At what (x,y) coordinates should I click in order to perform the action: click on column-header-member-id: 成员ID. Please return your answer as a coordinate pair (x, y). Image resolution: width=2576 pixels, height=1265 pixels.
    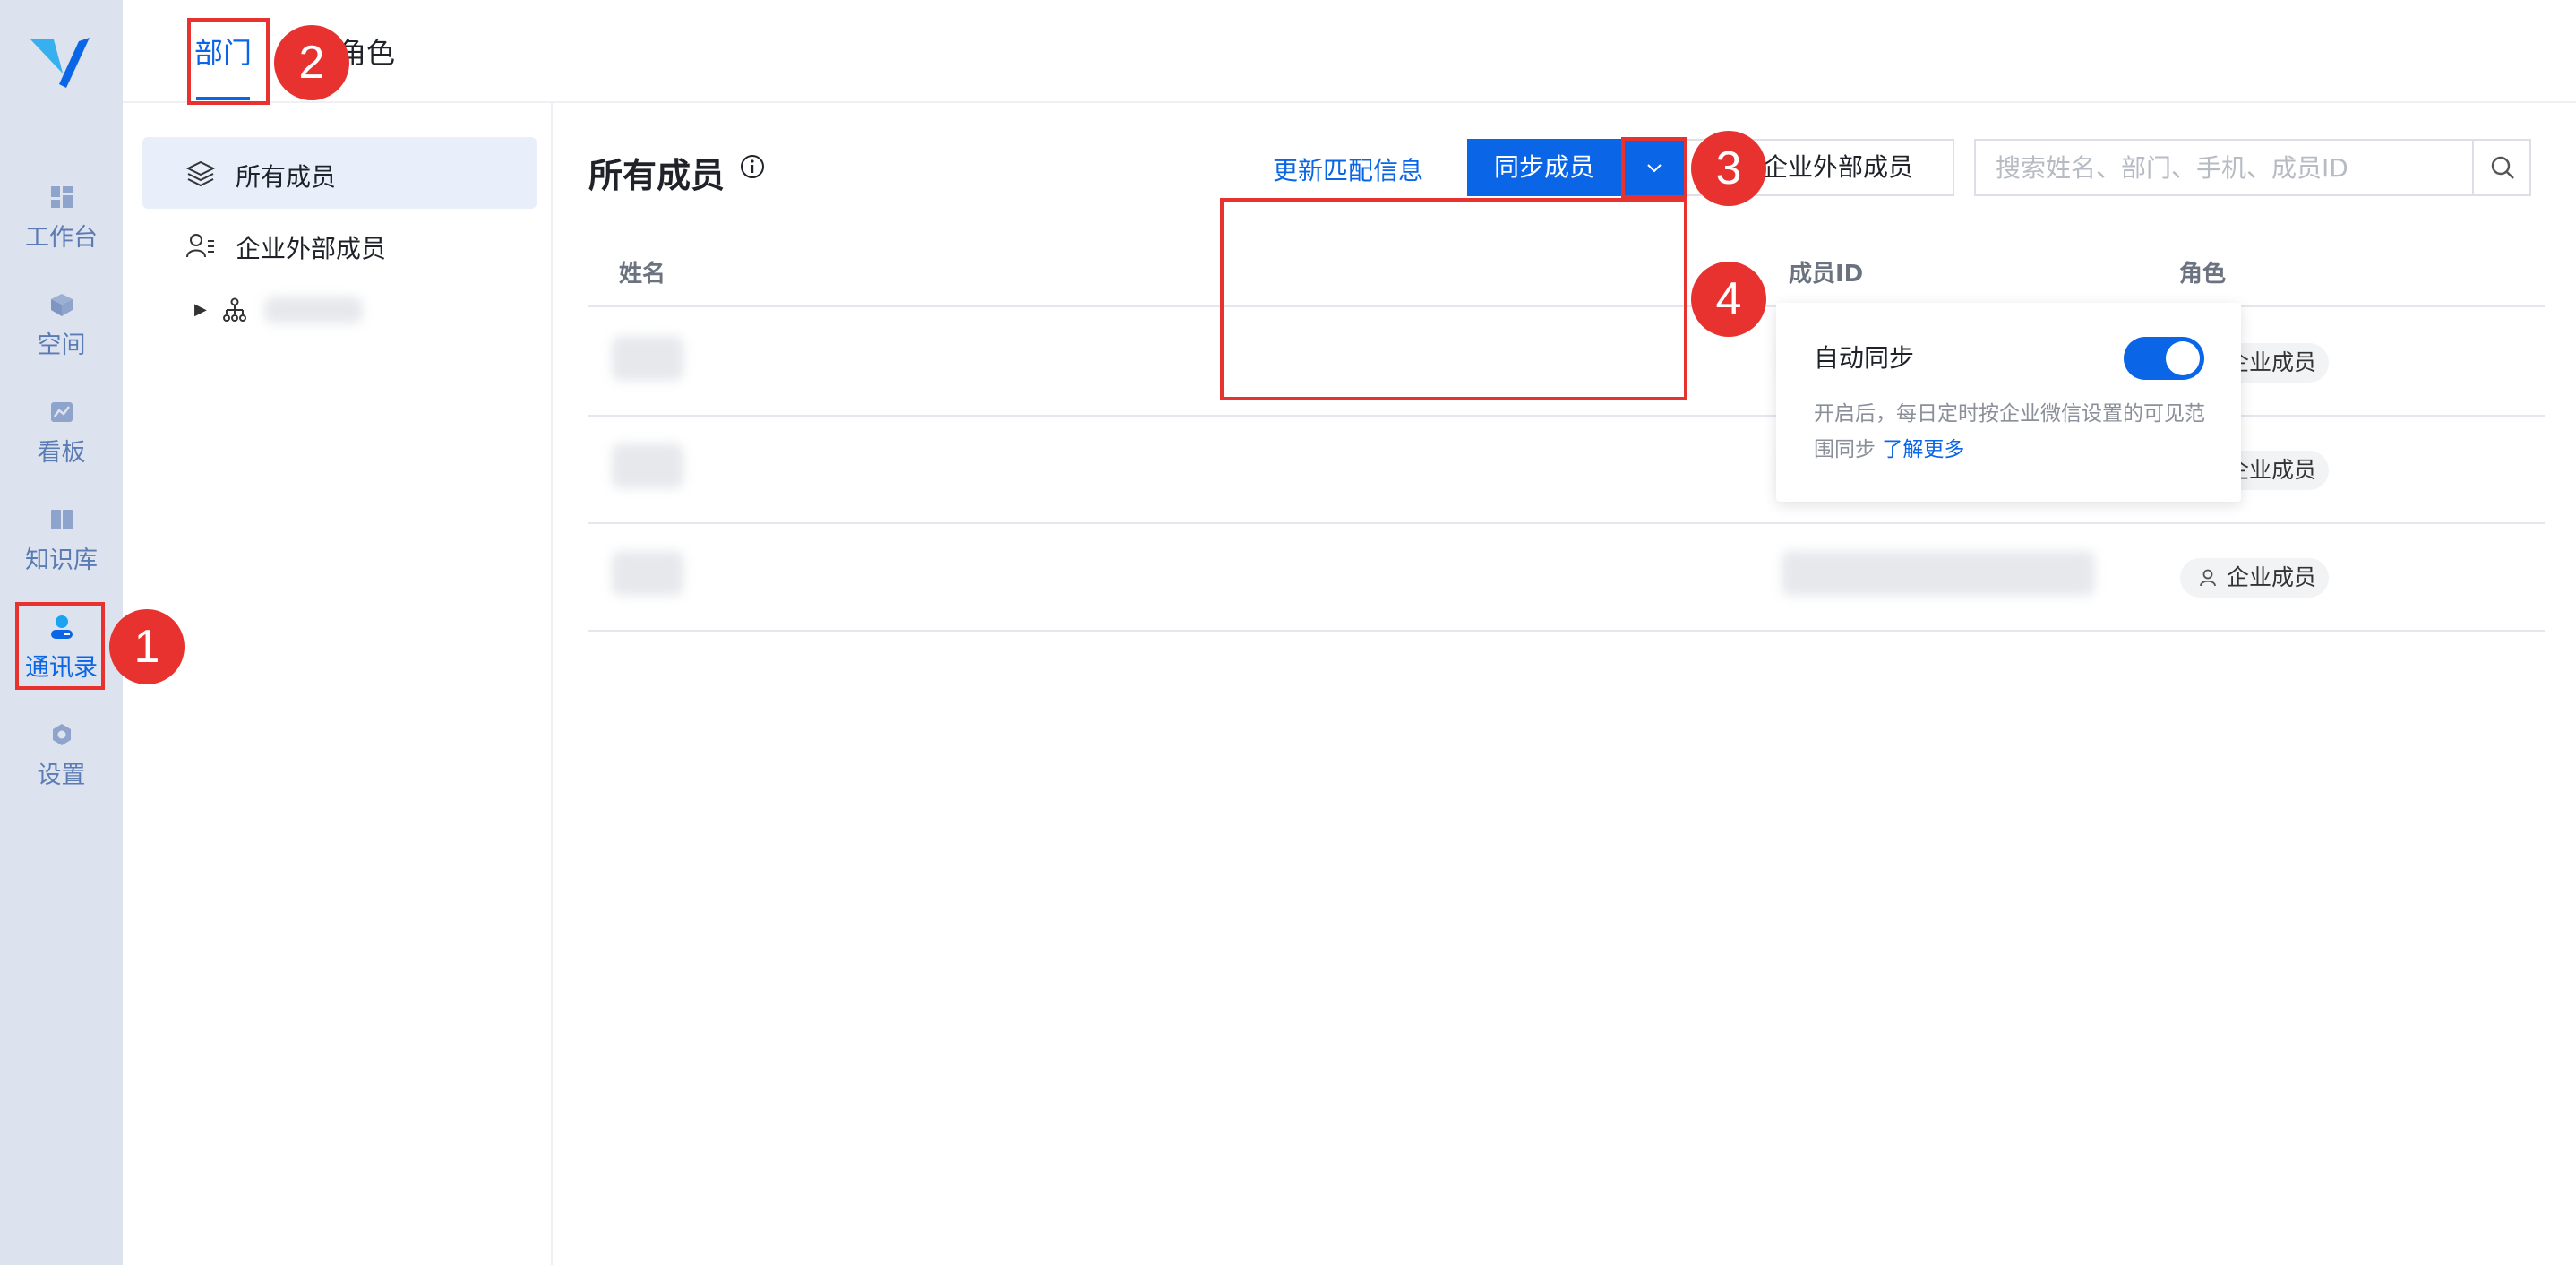
    Looking at the image, I should click on (1826, 271).